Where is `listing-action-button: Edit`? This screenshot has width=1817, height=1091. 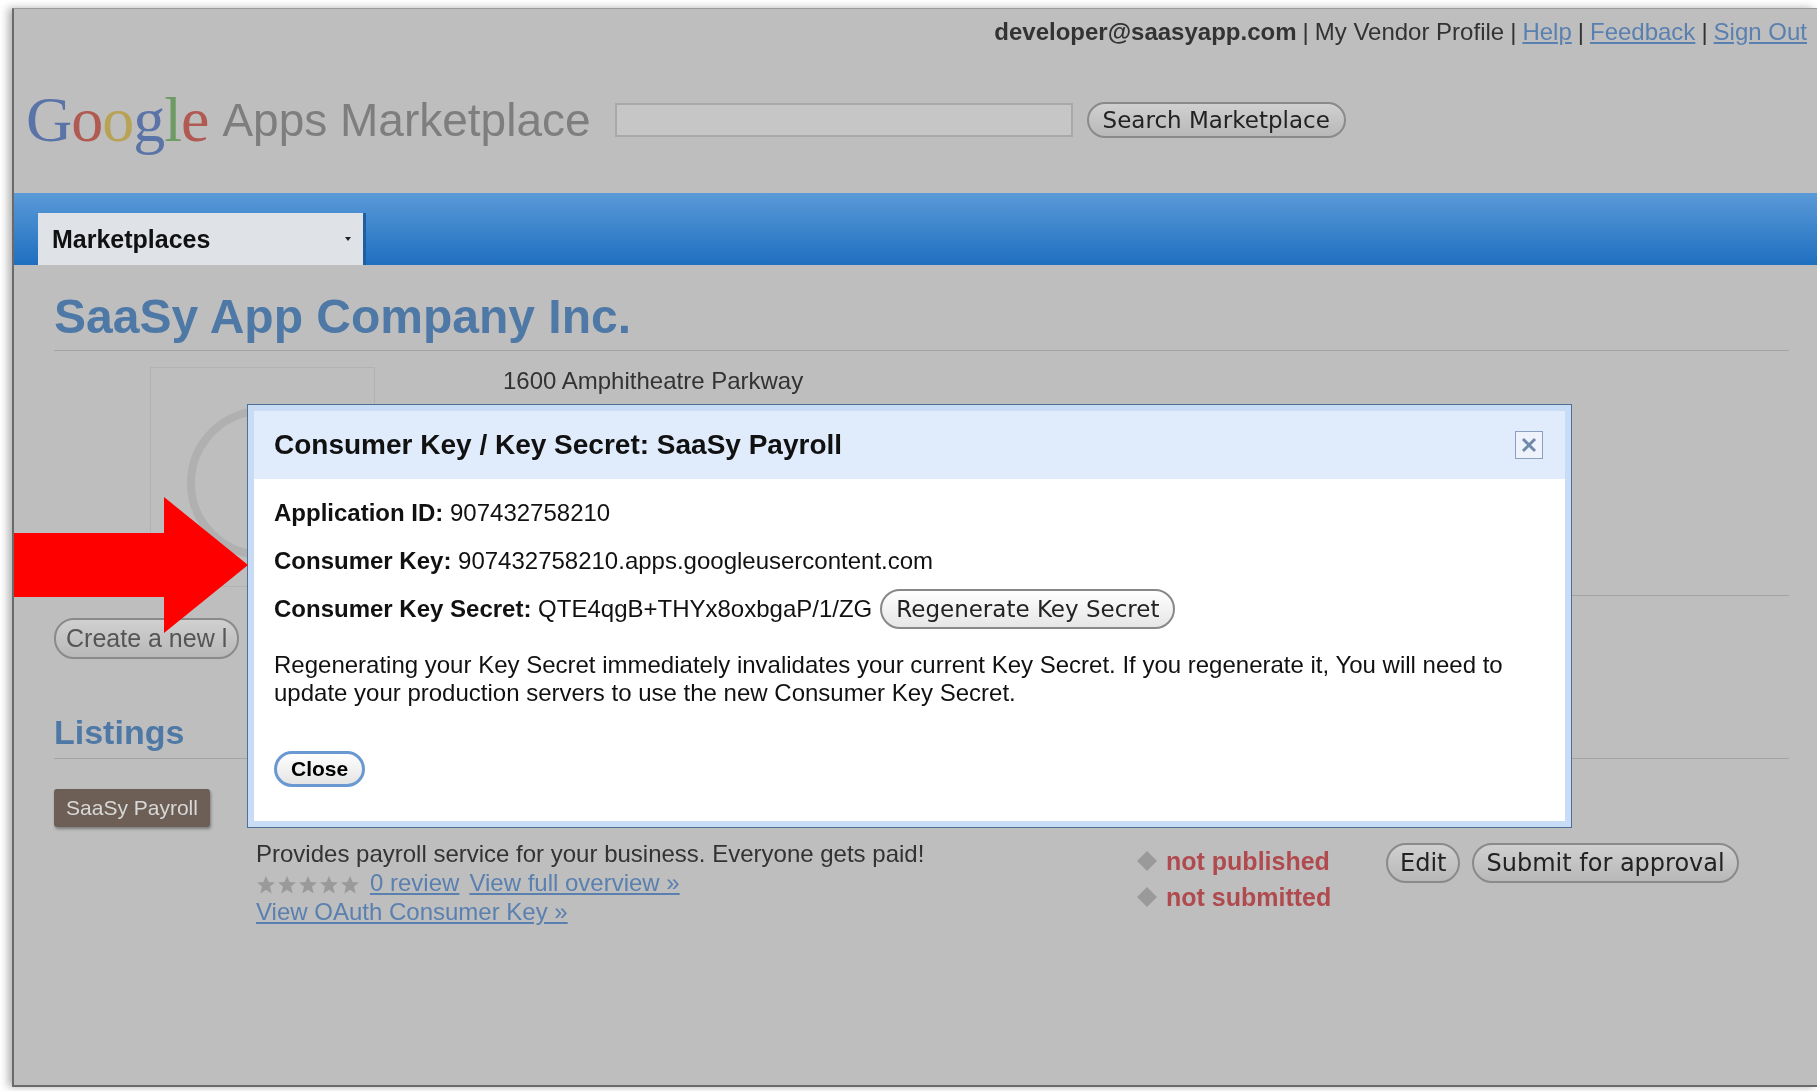
listing-action-button: Edit is located at coordinates (1423, 863).